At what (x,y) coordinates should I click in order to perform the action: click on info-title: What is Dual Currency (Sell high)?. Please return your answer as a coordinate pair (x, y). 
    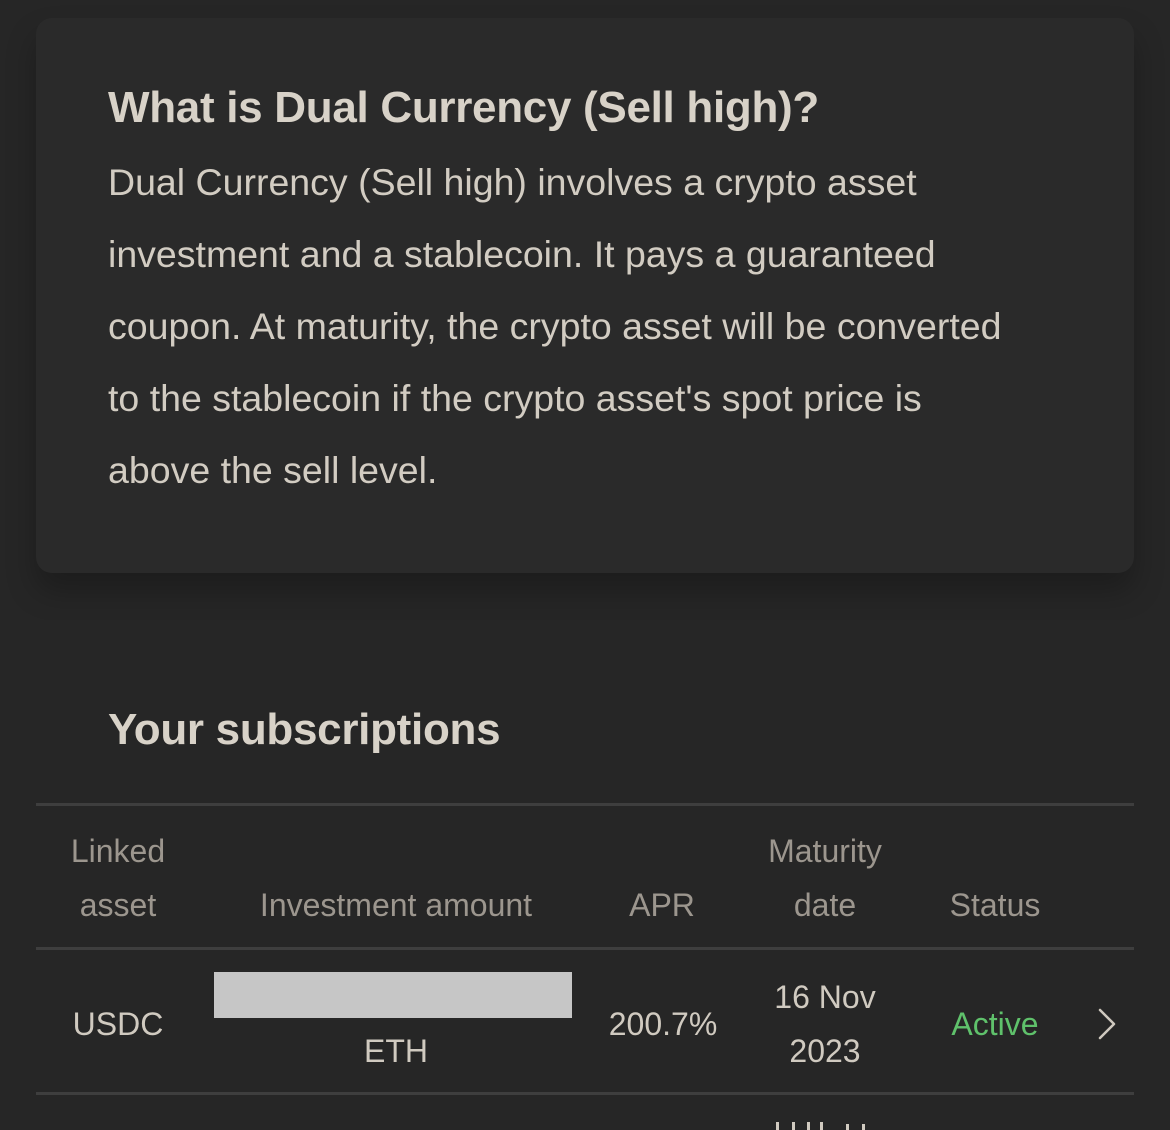
    Looking at the image, I should click on (463, 107).